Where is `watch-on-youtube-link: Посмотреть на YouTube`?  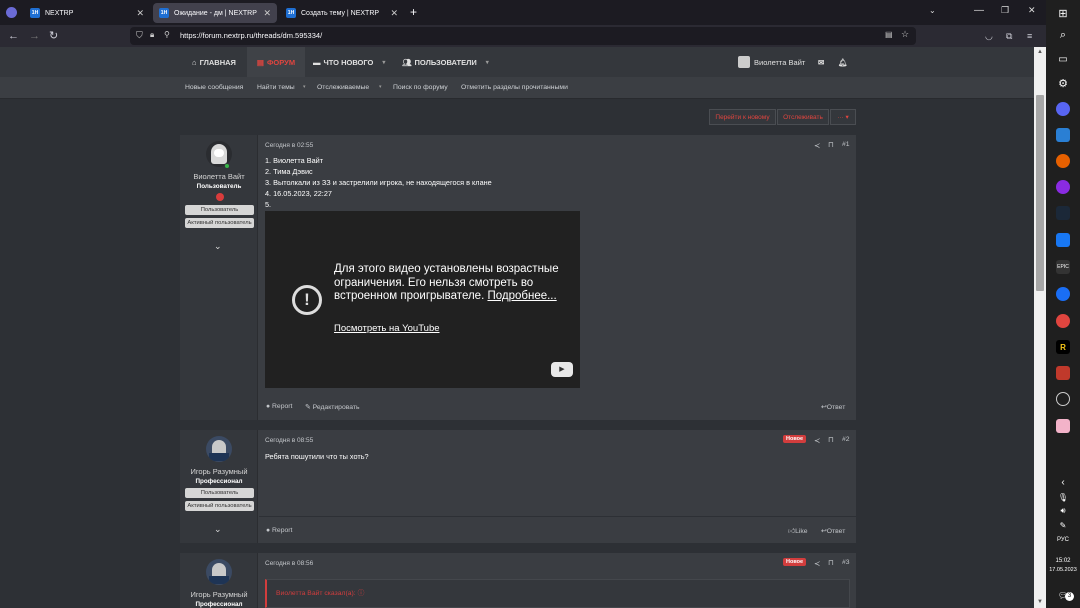
watch-on-youtube-link: Посмотреть на YouTube is located at coordinates (387, 328).